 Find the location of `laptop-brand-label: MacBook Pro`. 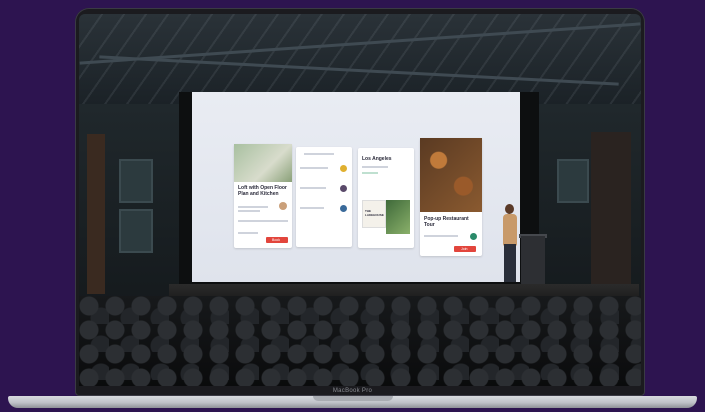

laptop-brand-label: MacBook Pro is located at coordinates (352, 391).